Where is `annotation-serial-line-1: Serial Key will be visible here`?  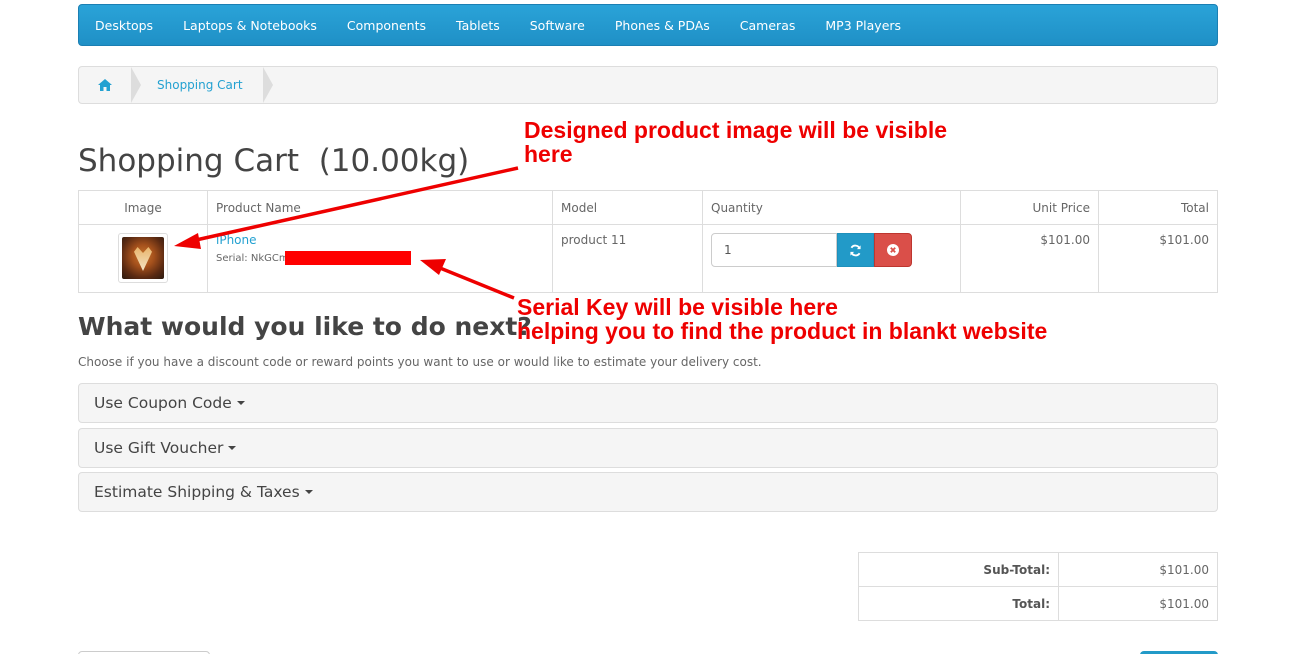 annotation-serial-line-1: Serial Key will be visible here is located at coordinates (677, 307).